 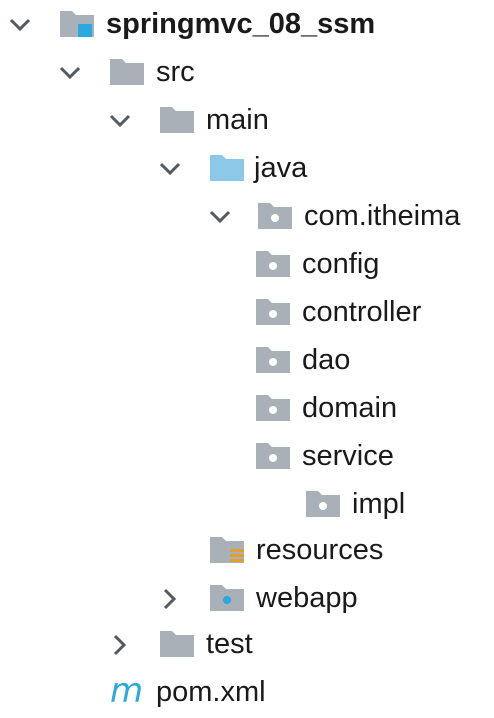 I want to click on tree-label-config: config, so click(x=341, y=264).